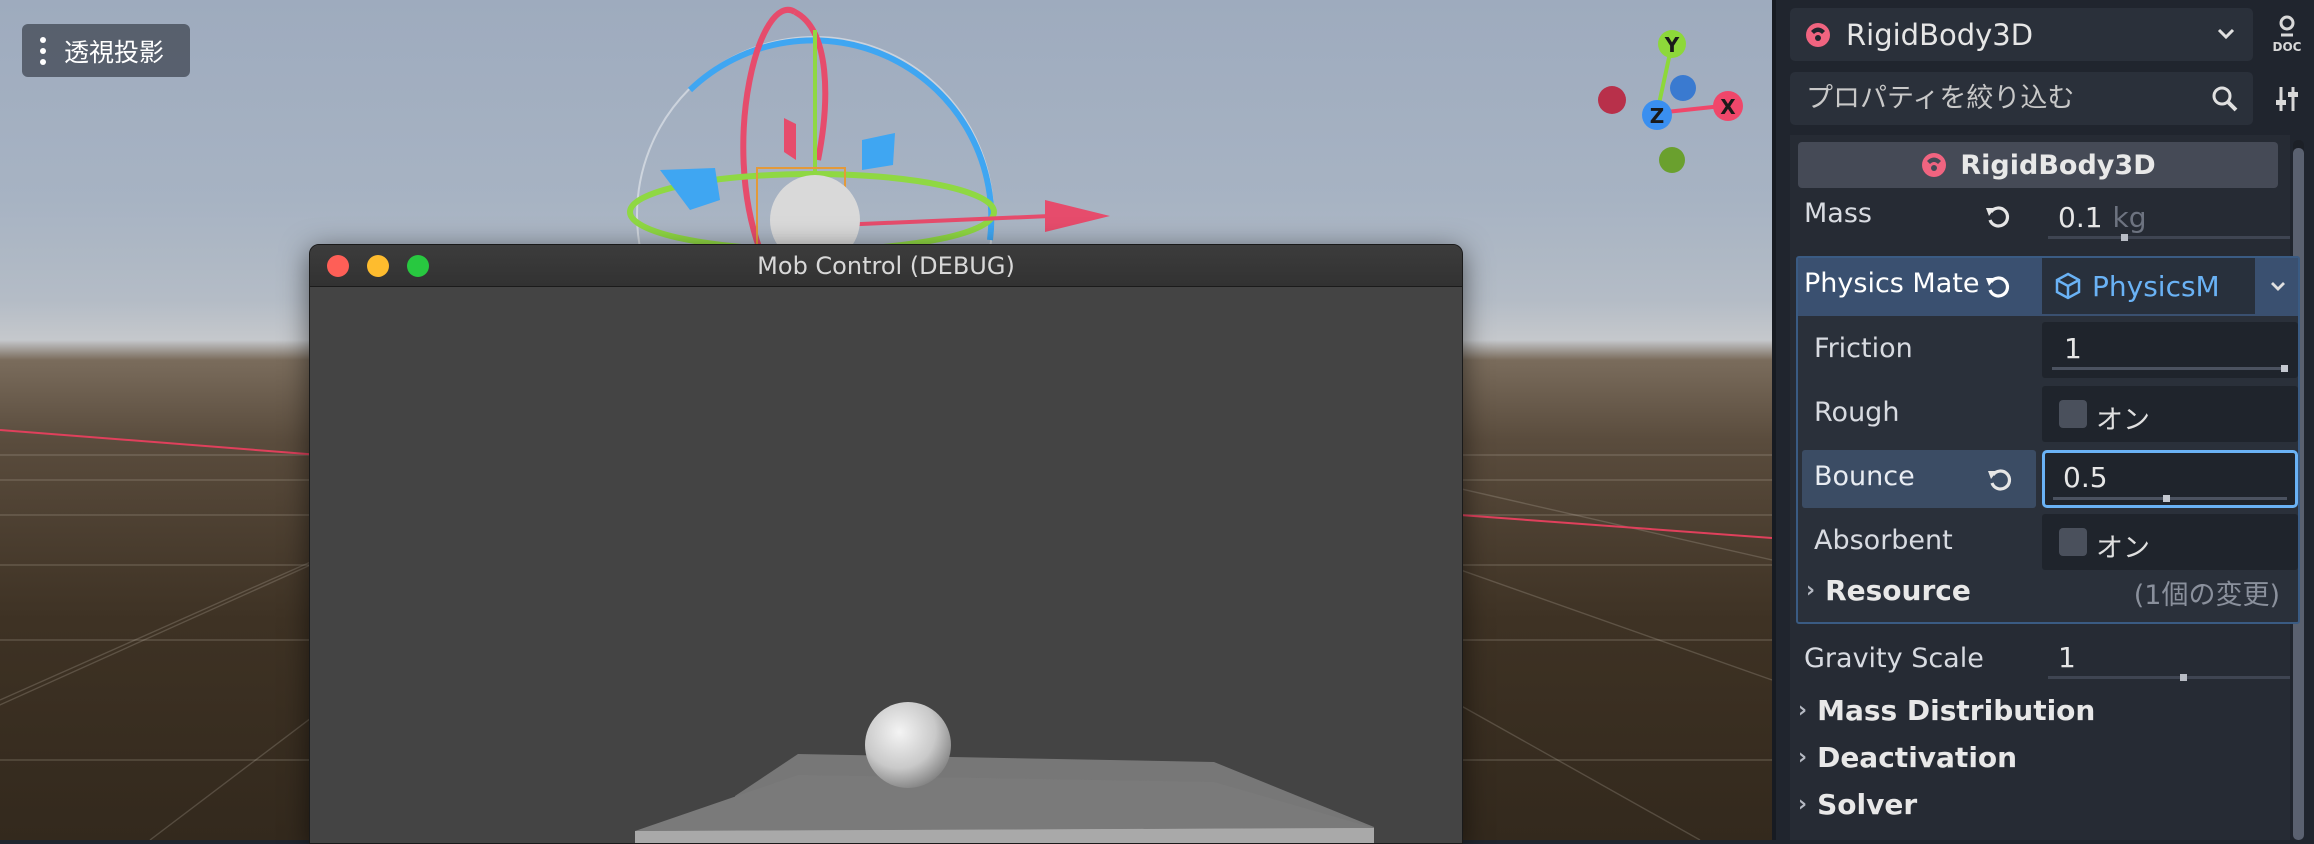 This screenshot has width=2314, height=844. I want to click on section-mass-distribution: › Mass Distribution, so click(1946, 710).